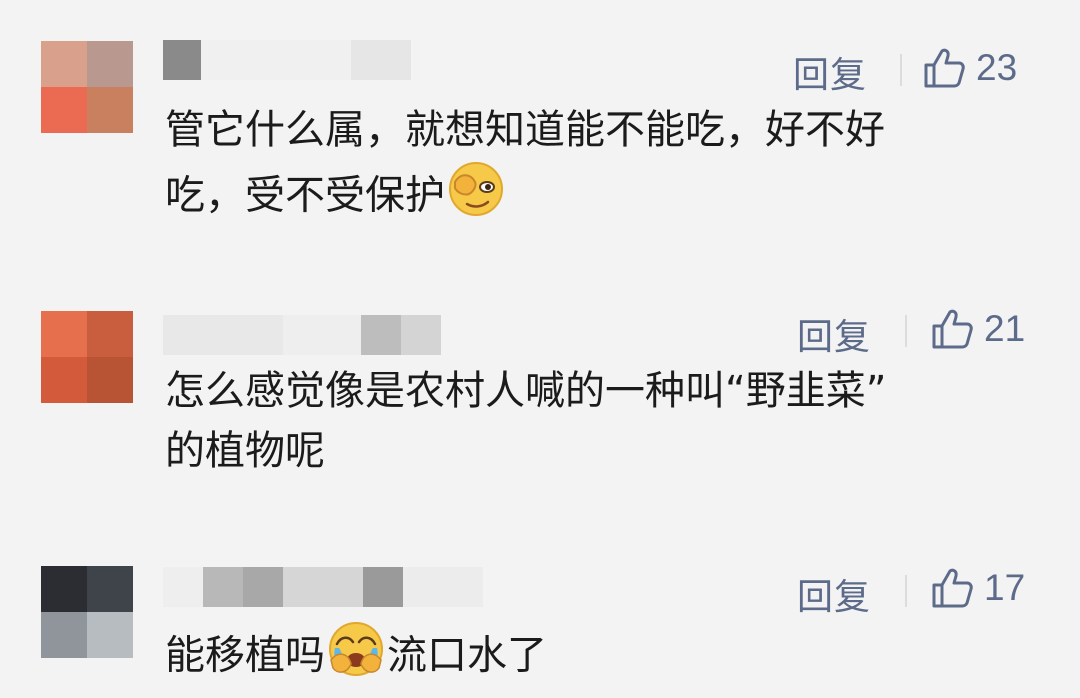 The width and height of the screenshot is (1080, 698). I want to click on comment-text: 怎么感觉像是农村人喊的一种叫“野韭菜” 的植物呢, so click(600, 421).